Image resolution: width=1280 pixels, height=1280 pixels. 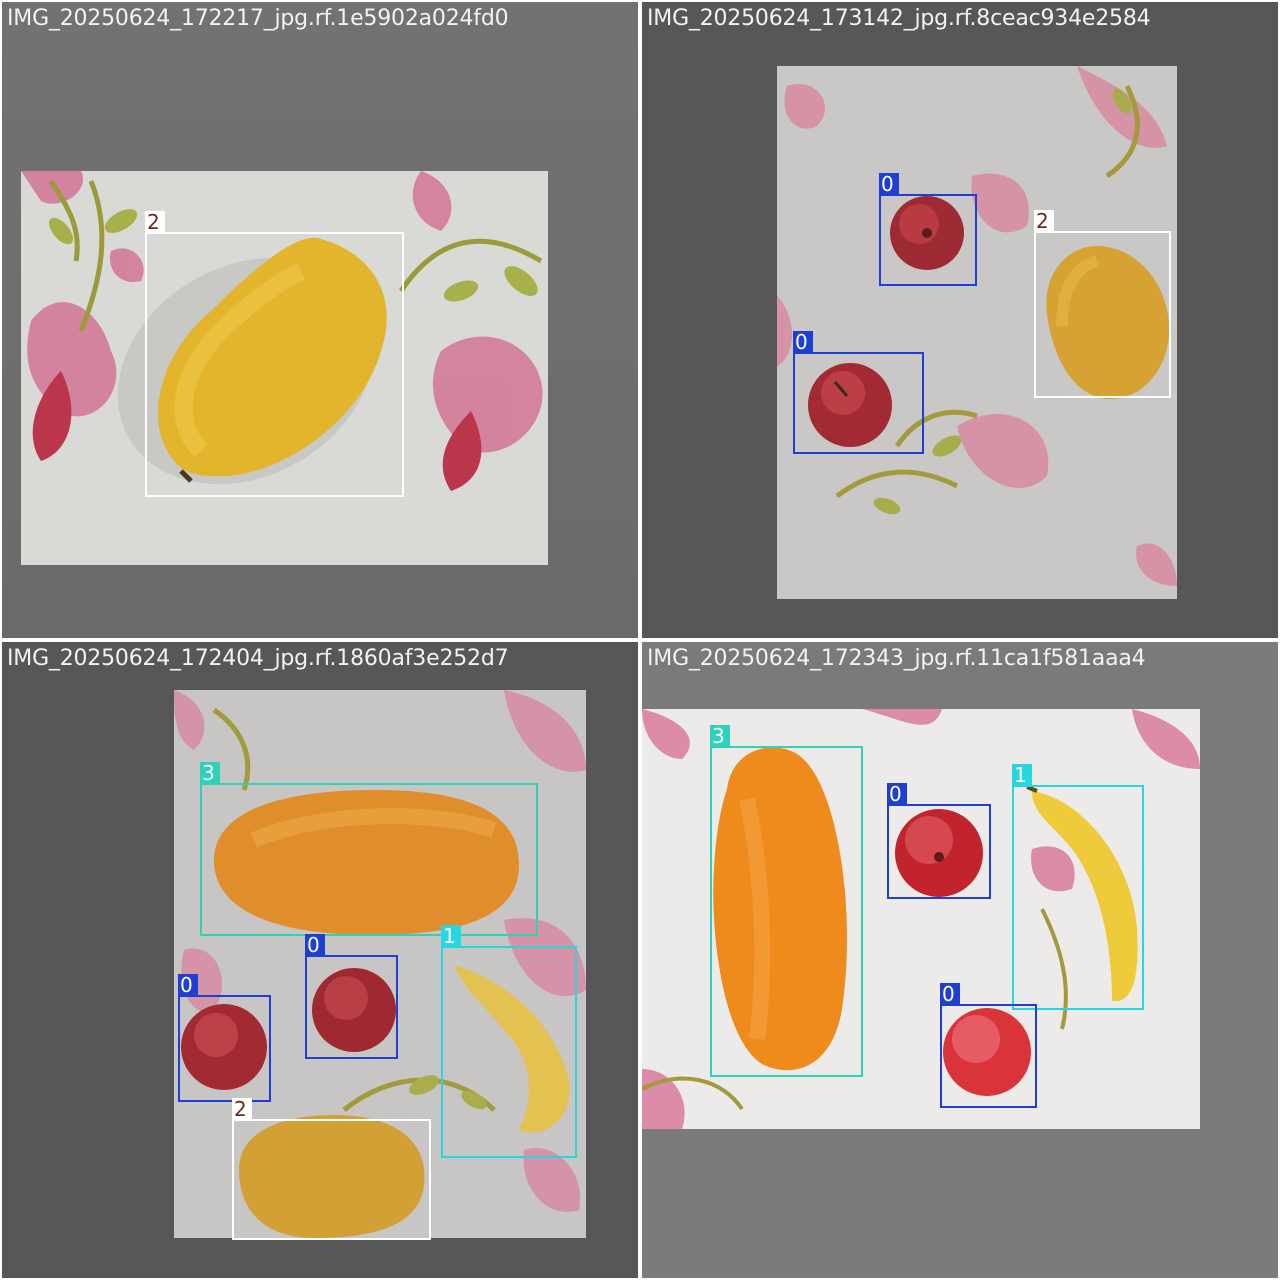 I want to click on panel-title: IMG_20250624_172404_jpg.rf.1860af3e252d7, so click(x=258, y=658).